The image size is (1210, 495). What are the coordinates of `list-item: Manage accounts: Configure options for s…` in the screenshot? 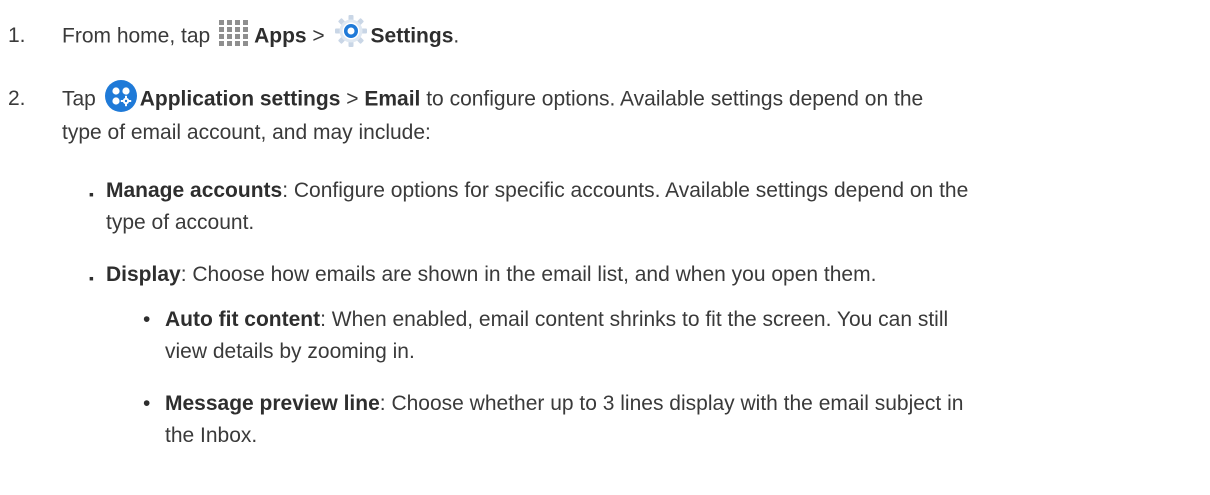 It's located at (537, 206).